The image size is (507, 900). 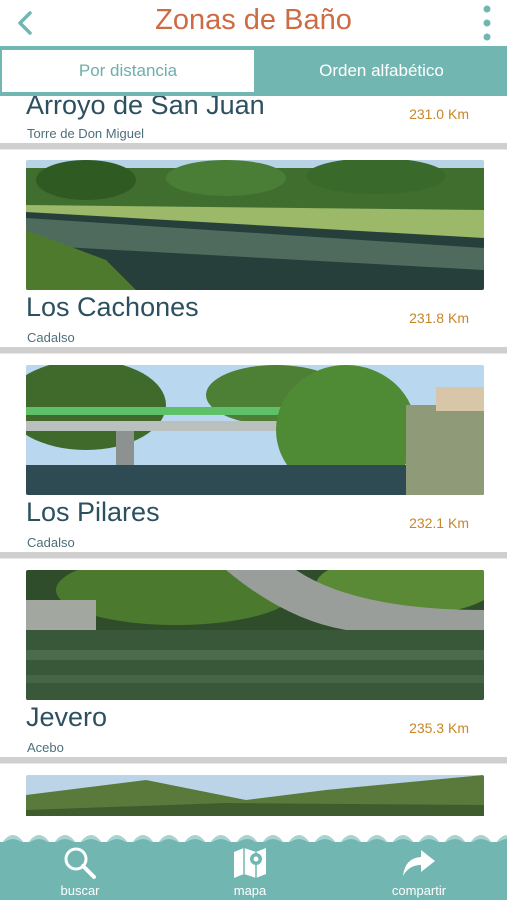 What do you see at coordinates (439, 728) in the screenshot?
I see `place-distance: 235.3 Km` at bounding box center [439, 728].